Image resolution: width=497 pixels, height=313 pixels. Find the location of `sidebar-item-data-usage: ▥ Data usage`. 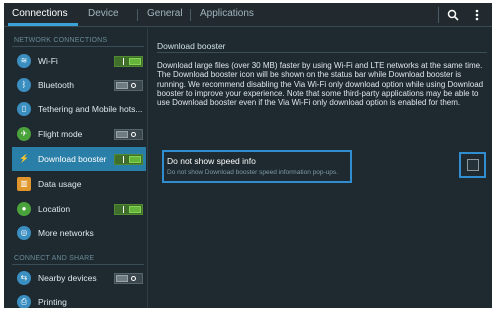

sidebar-item-data-usage: ▥ Data usage is located at coordinates (79, 184).